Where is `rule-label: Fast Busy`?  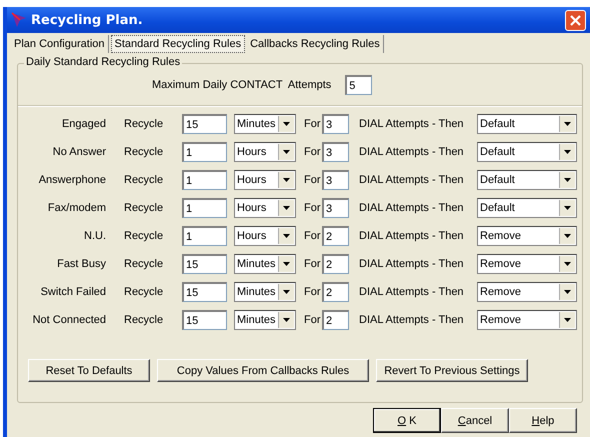 rule-label: Fast Busy is located at coordinates (81, 264).